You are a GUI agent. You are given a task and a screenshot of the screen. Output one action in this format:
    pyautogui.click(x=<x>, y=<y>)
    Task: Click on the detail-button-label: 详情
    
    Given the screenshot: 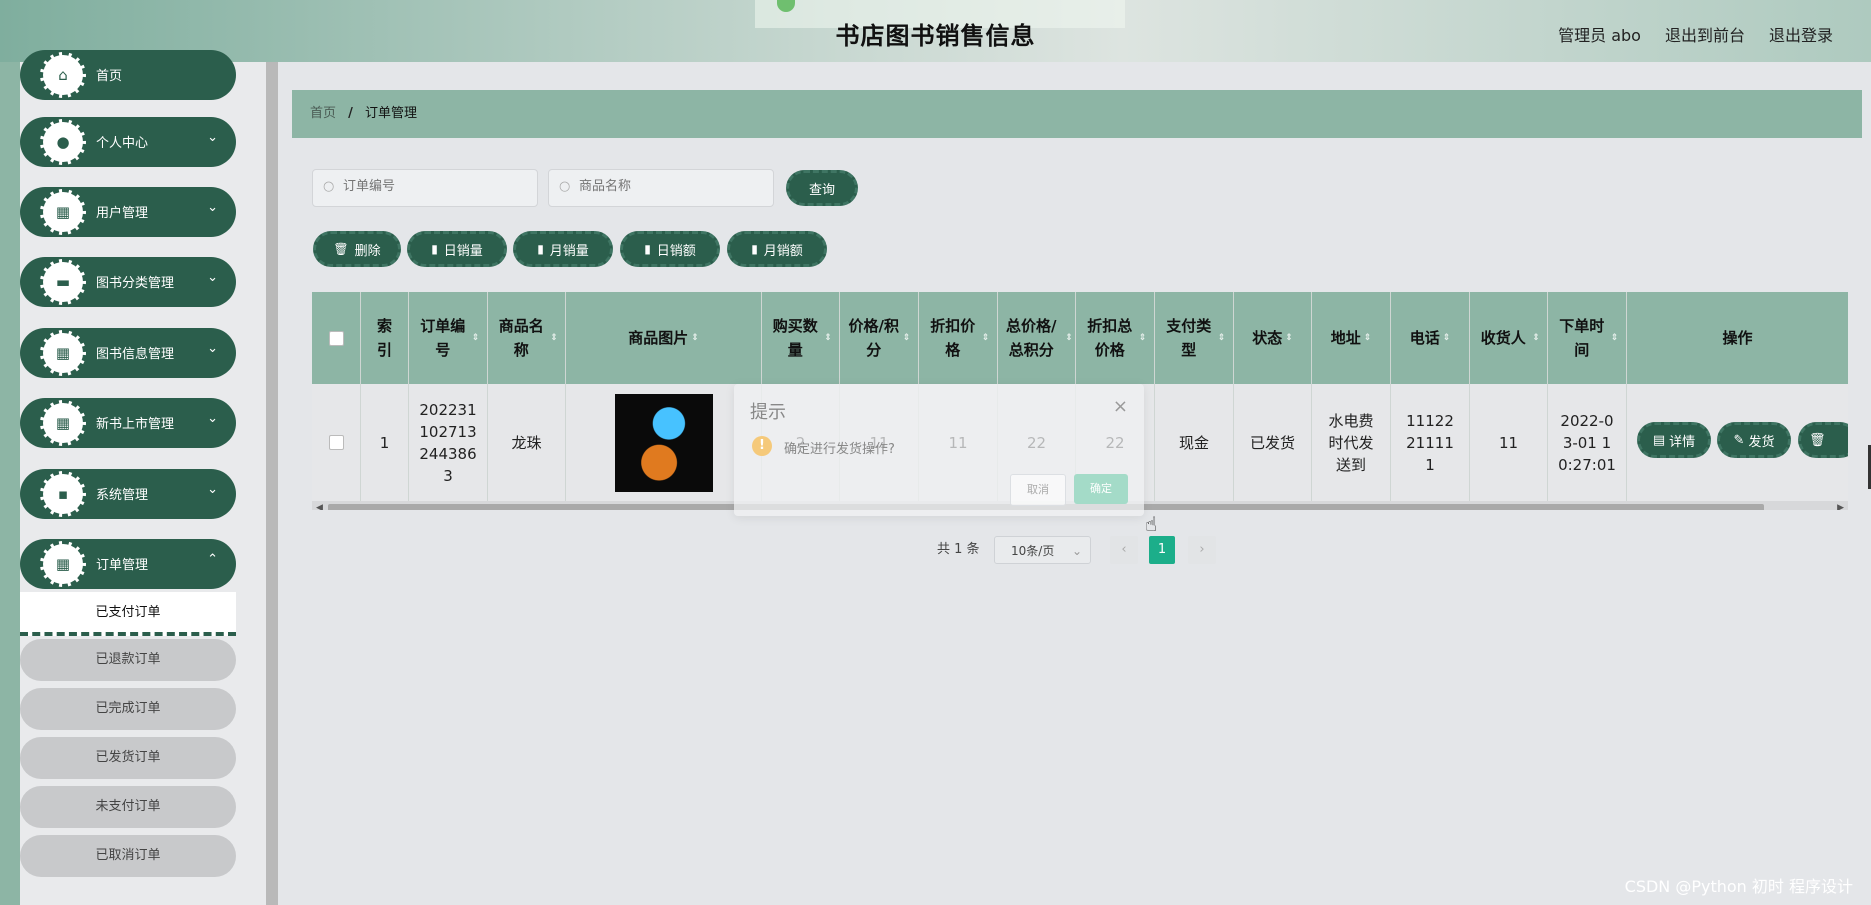 What is the action you would take?
    pyautogui.click(x=1682, y=442)
    